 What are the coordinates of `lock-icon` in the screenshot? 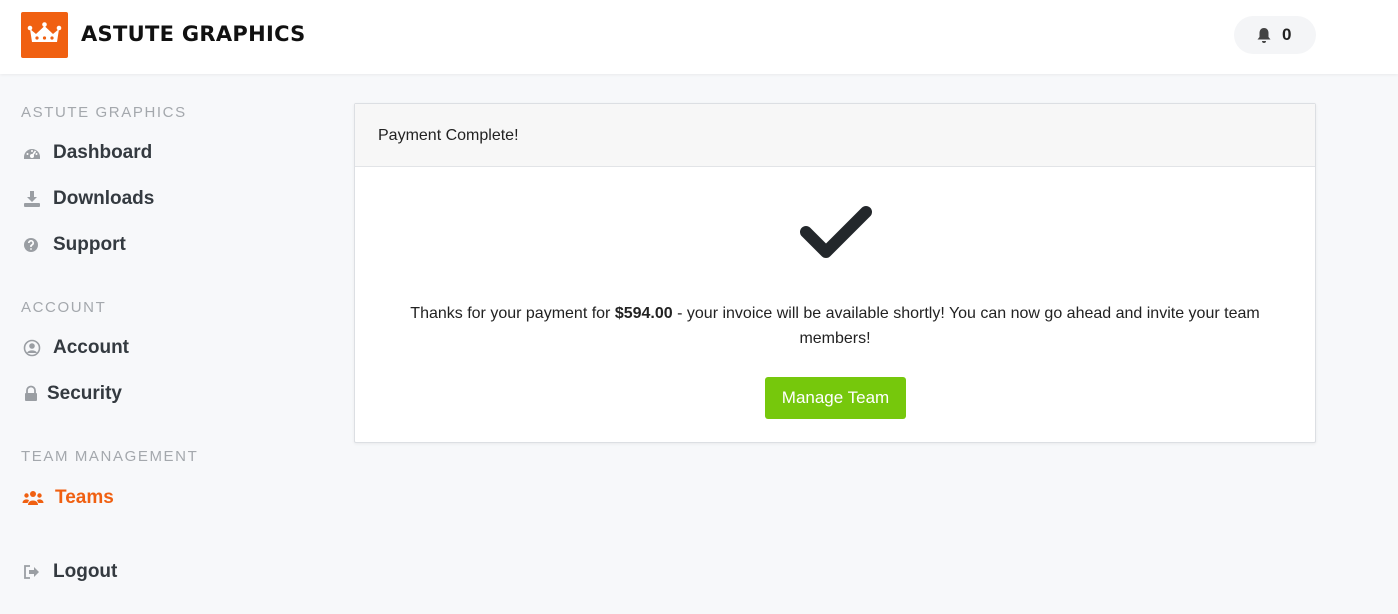 It's located at (31, 393).